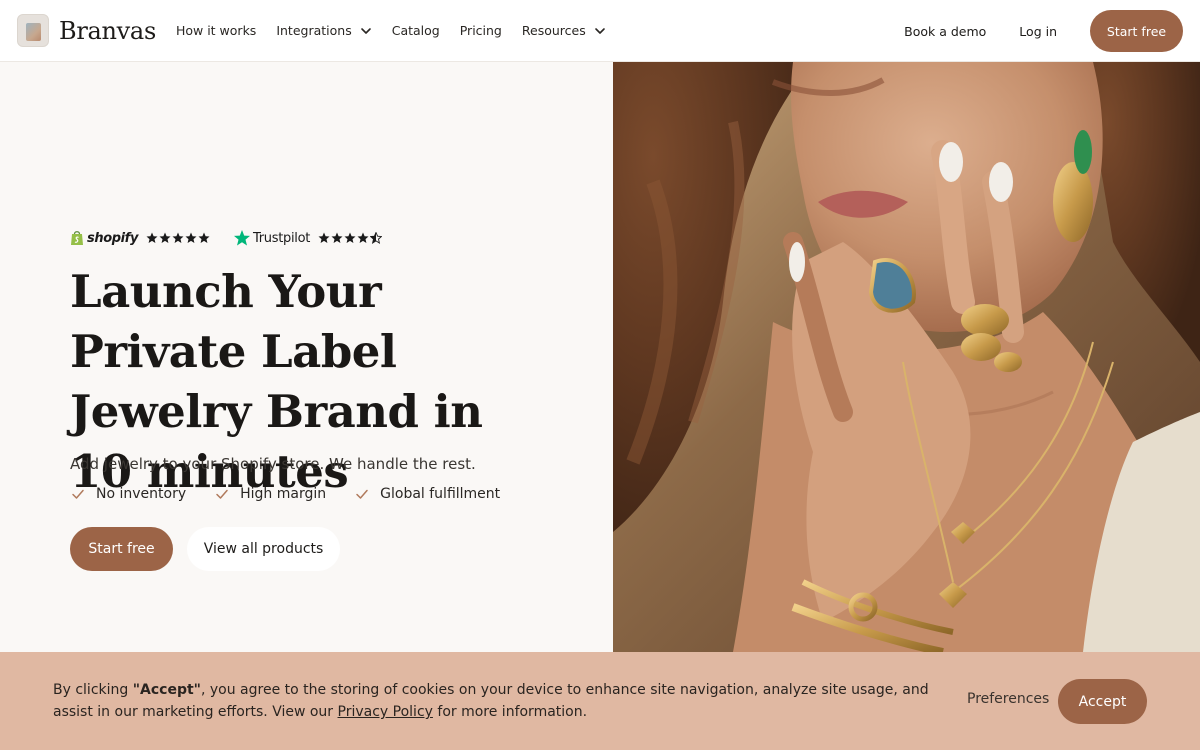 The image size is (1200, 750). I want to click on nav-pricing-label: Pricing, so click(480, 30).